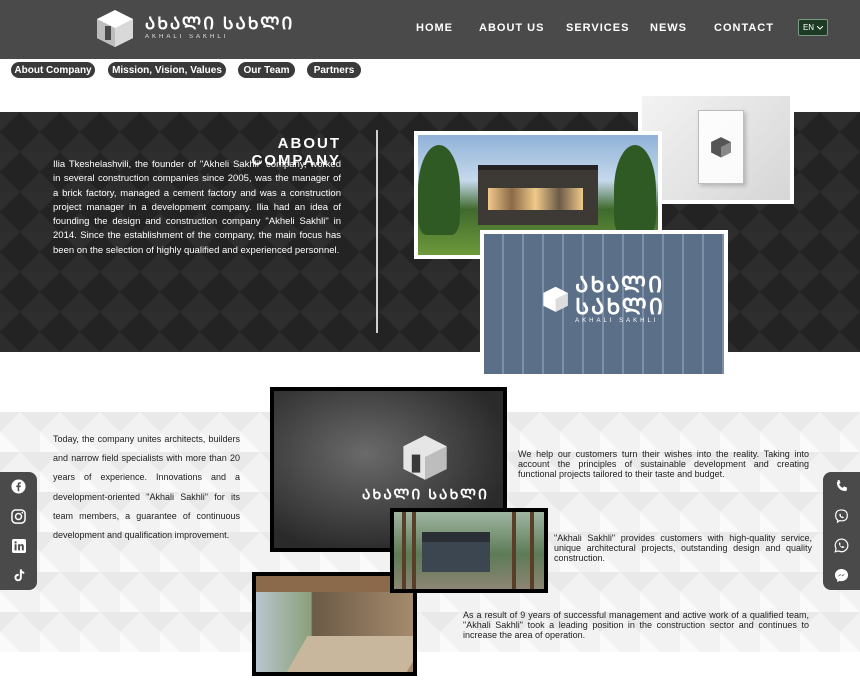  Describe the element at coordinates (620, 295) in the screenshot. I see `facade-logo-text: ᲐᲮᲐᲚᲘ ᲡᲐᲮᲚᲘ` at that location.